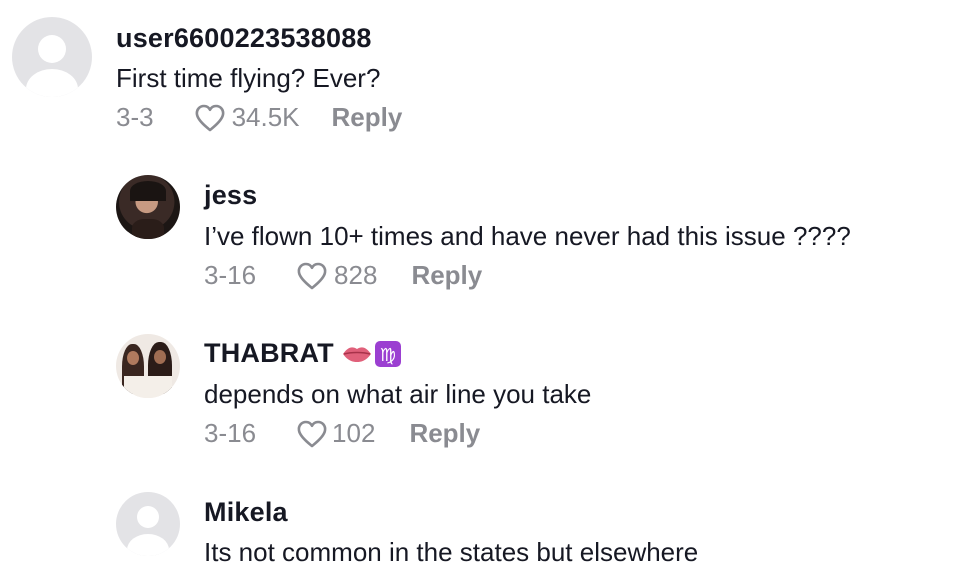 Image resolution: width=968 pixels, height=574 pixels. I want to click on like-button: 34.5K, so click(247, 117).